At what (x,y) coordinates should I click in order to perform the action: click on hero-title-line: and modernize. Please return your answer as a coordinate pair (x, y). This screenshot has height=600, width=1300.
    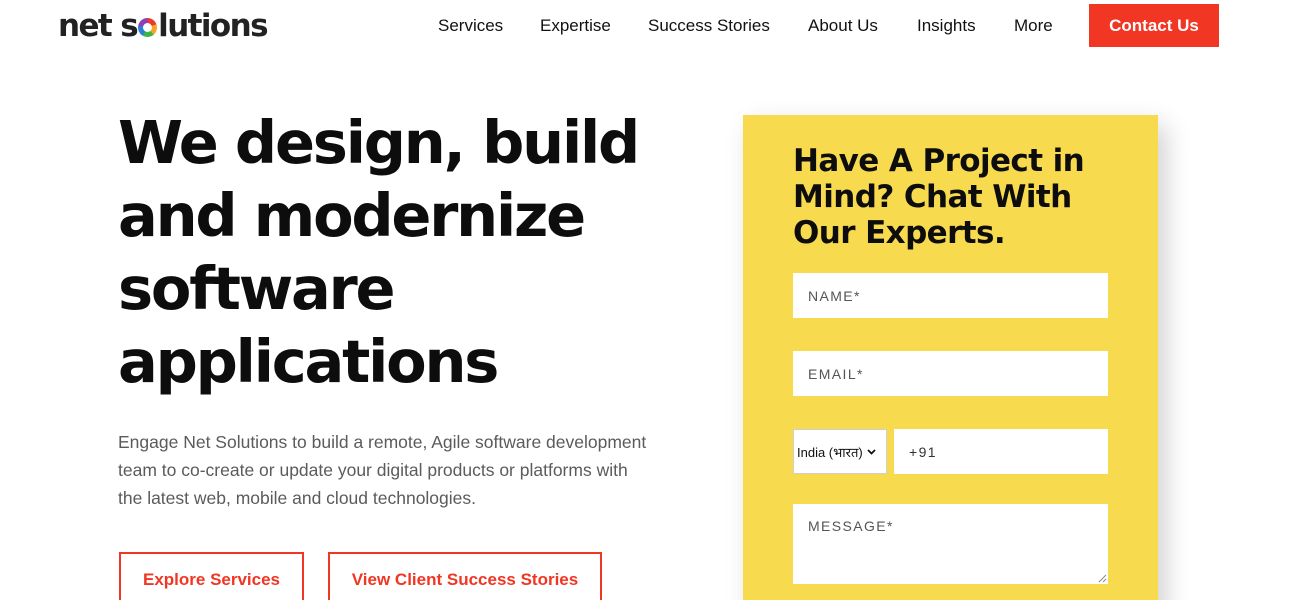
    Looking at the image, I should click on (352, 215).